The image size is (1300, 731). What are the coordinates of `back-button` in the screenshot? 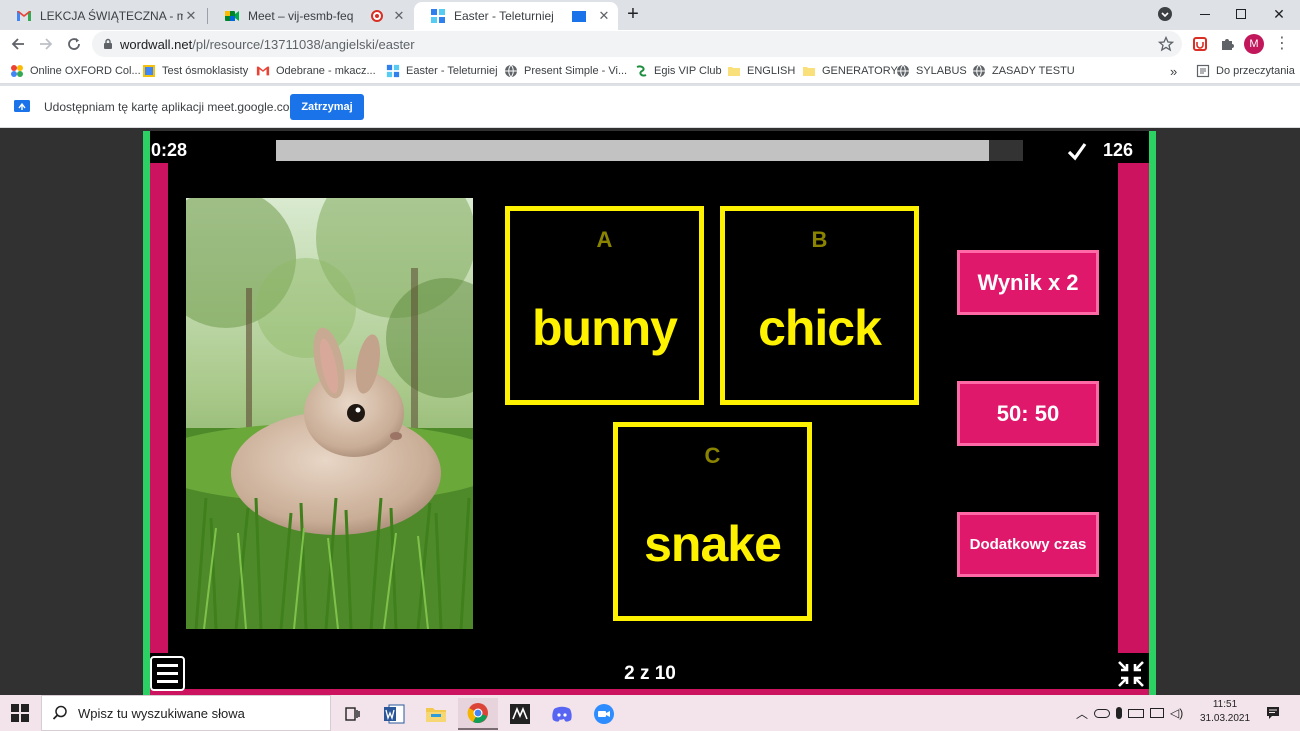 It's located at (18, 44).